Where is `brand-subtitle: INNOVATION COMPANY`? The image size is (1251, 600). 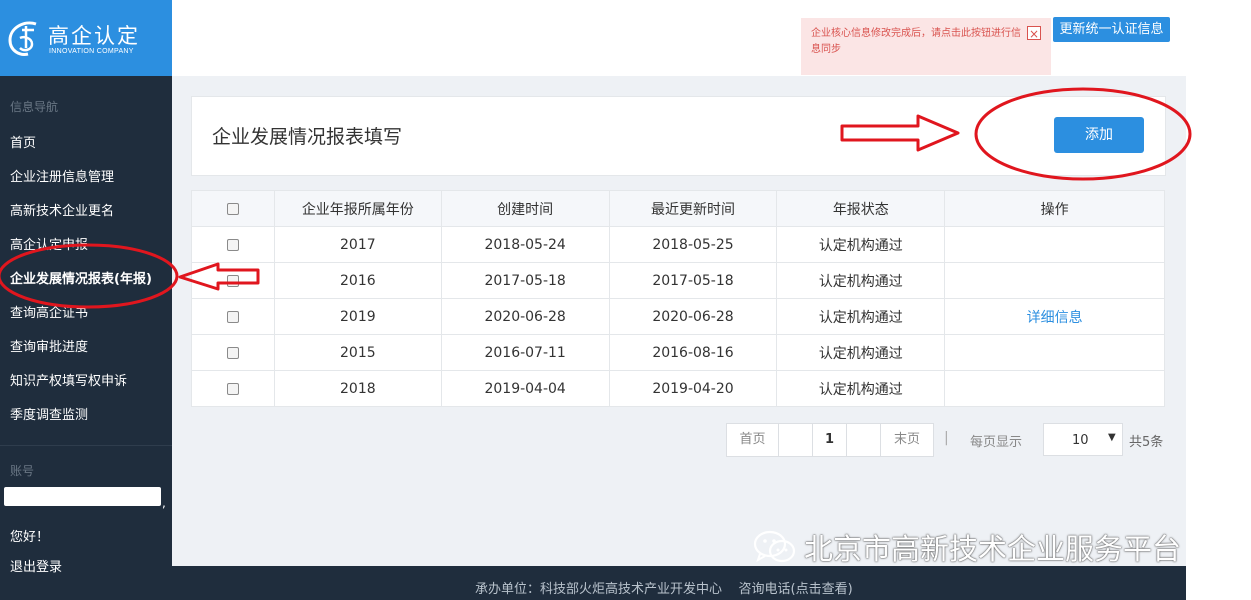 brand-subtitle: INNOVATION COMPANY is located at coordinates (91, 51).